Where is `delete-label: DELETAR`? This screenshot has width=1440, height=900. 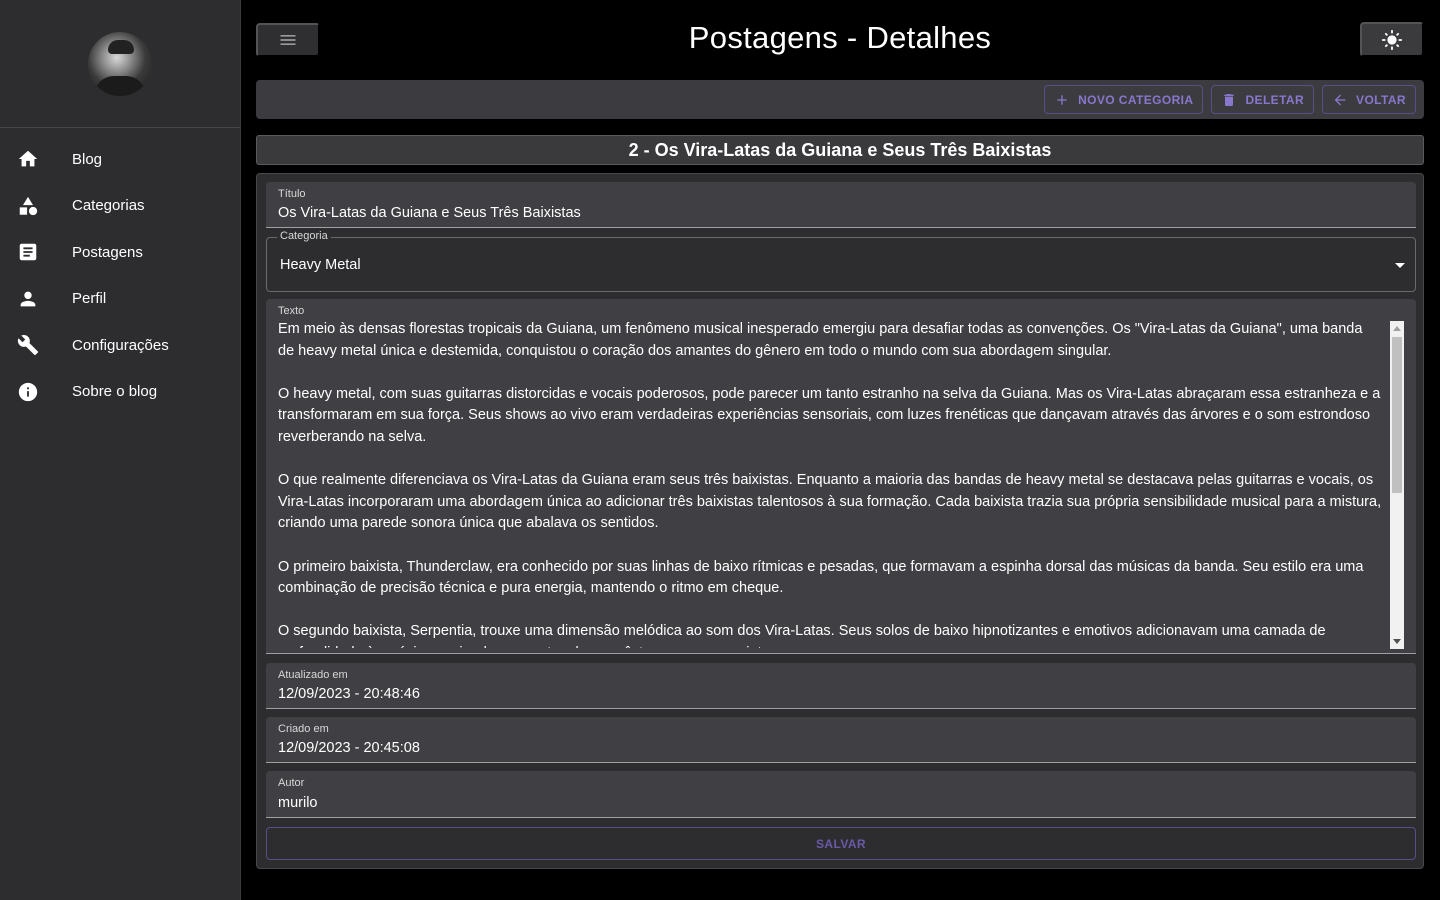
delete-label: DELETAR is located at coordinates (1275, 99).